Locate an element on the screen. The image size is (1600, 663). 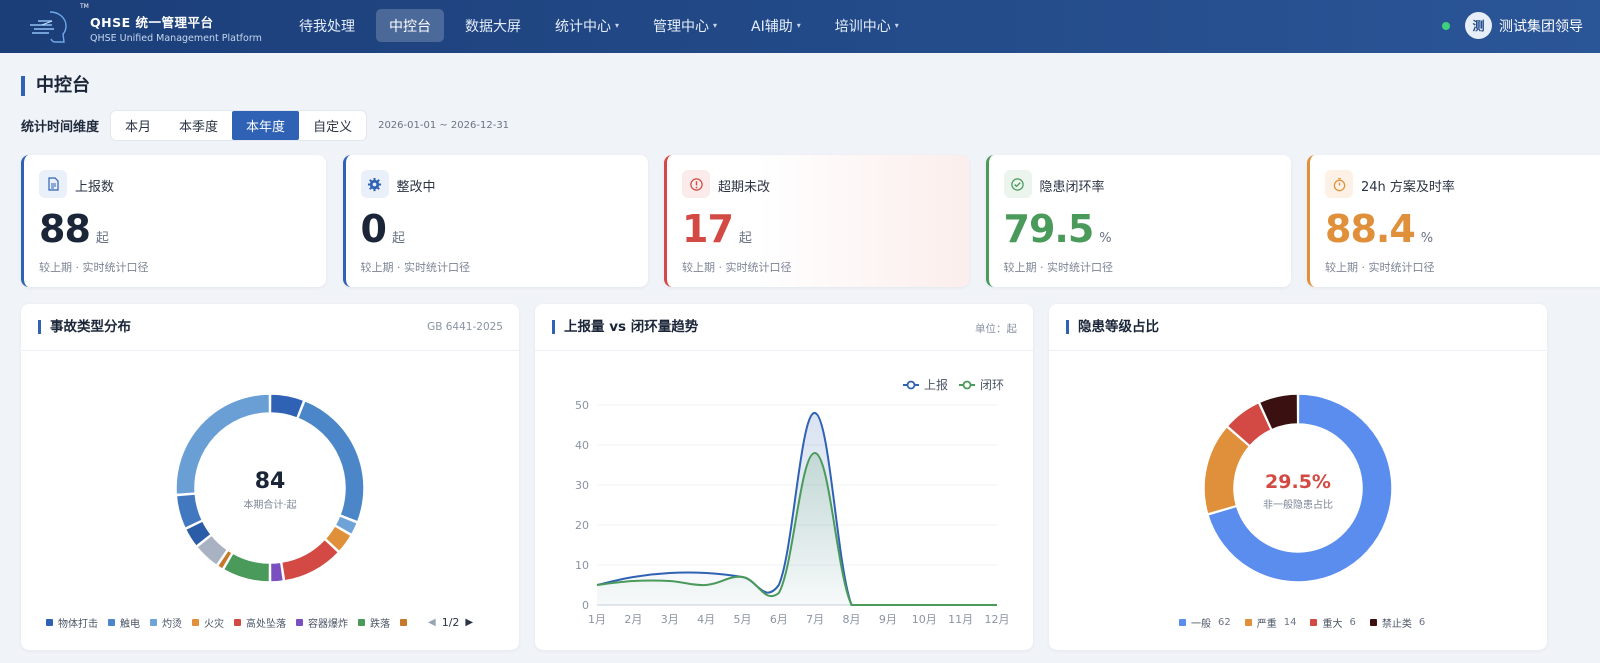
legend-value: 6 is located at coordinates (1352, 622).